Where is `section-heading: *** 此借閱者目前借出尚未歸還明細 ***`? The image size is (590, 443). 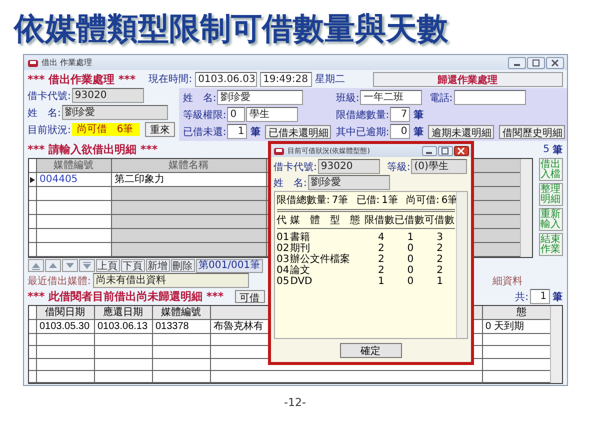
section-heading: *** 此借閱者目前借出尚未歸還明細 *** is located at coordinates (126, 296).